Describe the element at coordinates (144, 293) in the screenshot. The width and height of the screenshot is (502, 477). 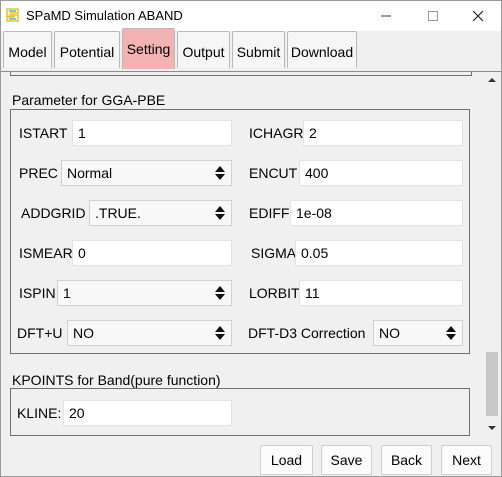
I see `ispin-select: 1` at that location.